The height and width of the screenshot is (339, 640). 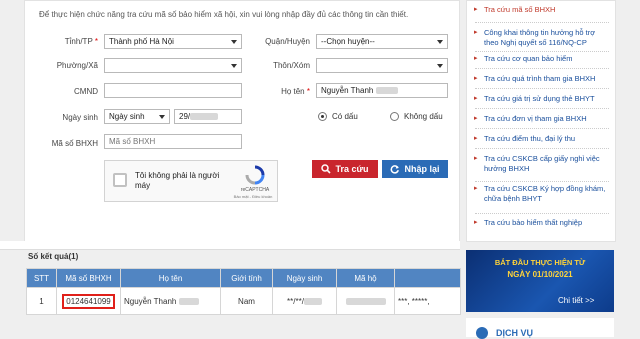 I want to click on col-gender: Giới tính, so click(x=246, y=278).